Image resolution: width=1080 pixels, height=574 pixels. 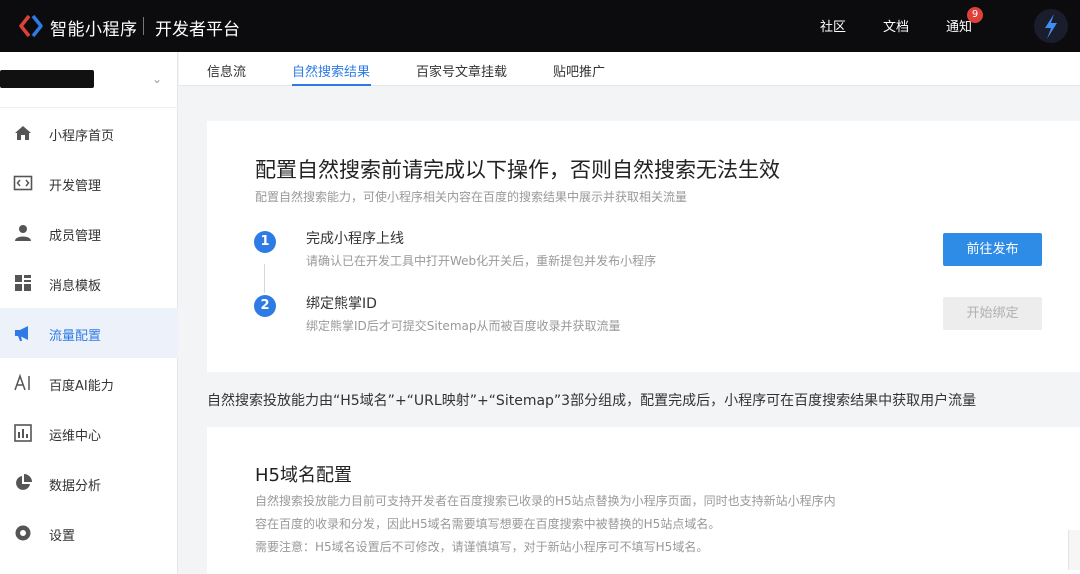 What do you see at coordinates (463, 326) in the screenshot?
I see `step-description: 绑定熊掌ID后才可提交Sitemap从而被百度收录并获取流量` at bounding box center [463, 326].